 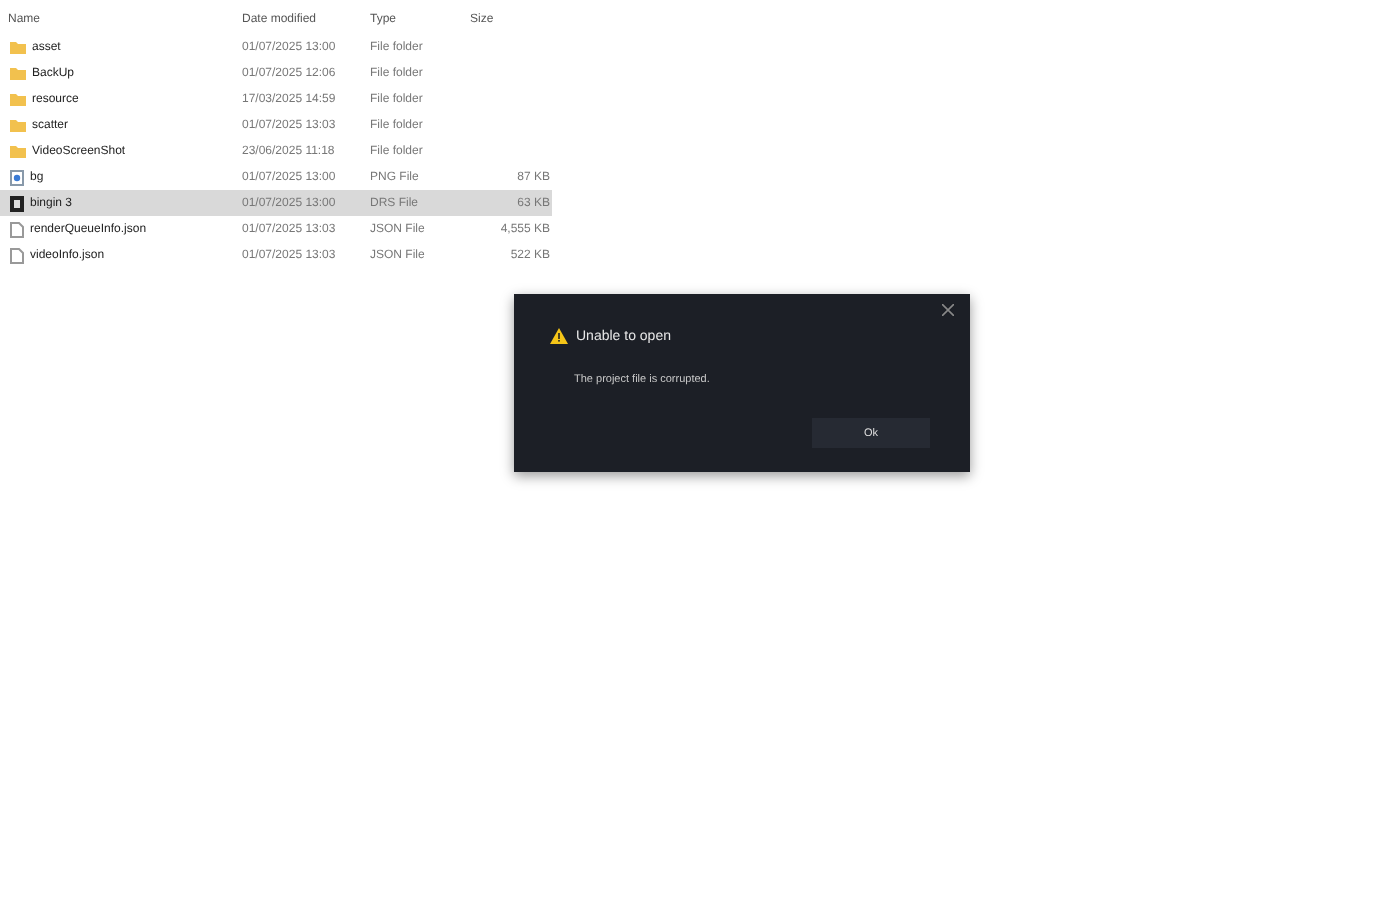 I want to click on project-file-icon, so click(x=17, y=203).